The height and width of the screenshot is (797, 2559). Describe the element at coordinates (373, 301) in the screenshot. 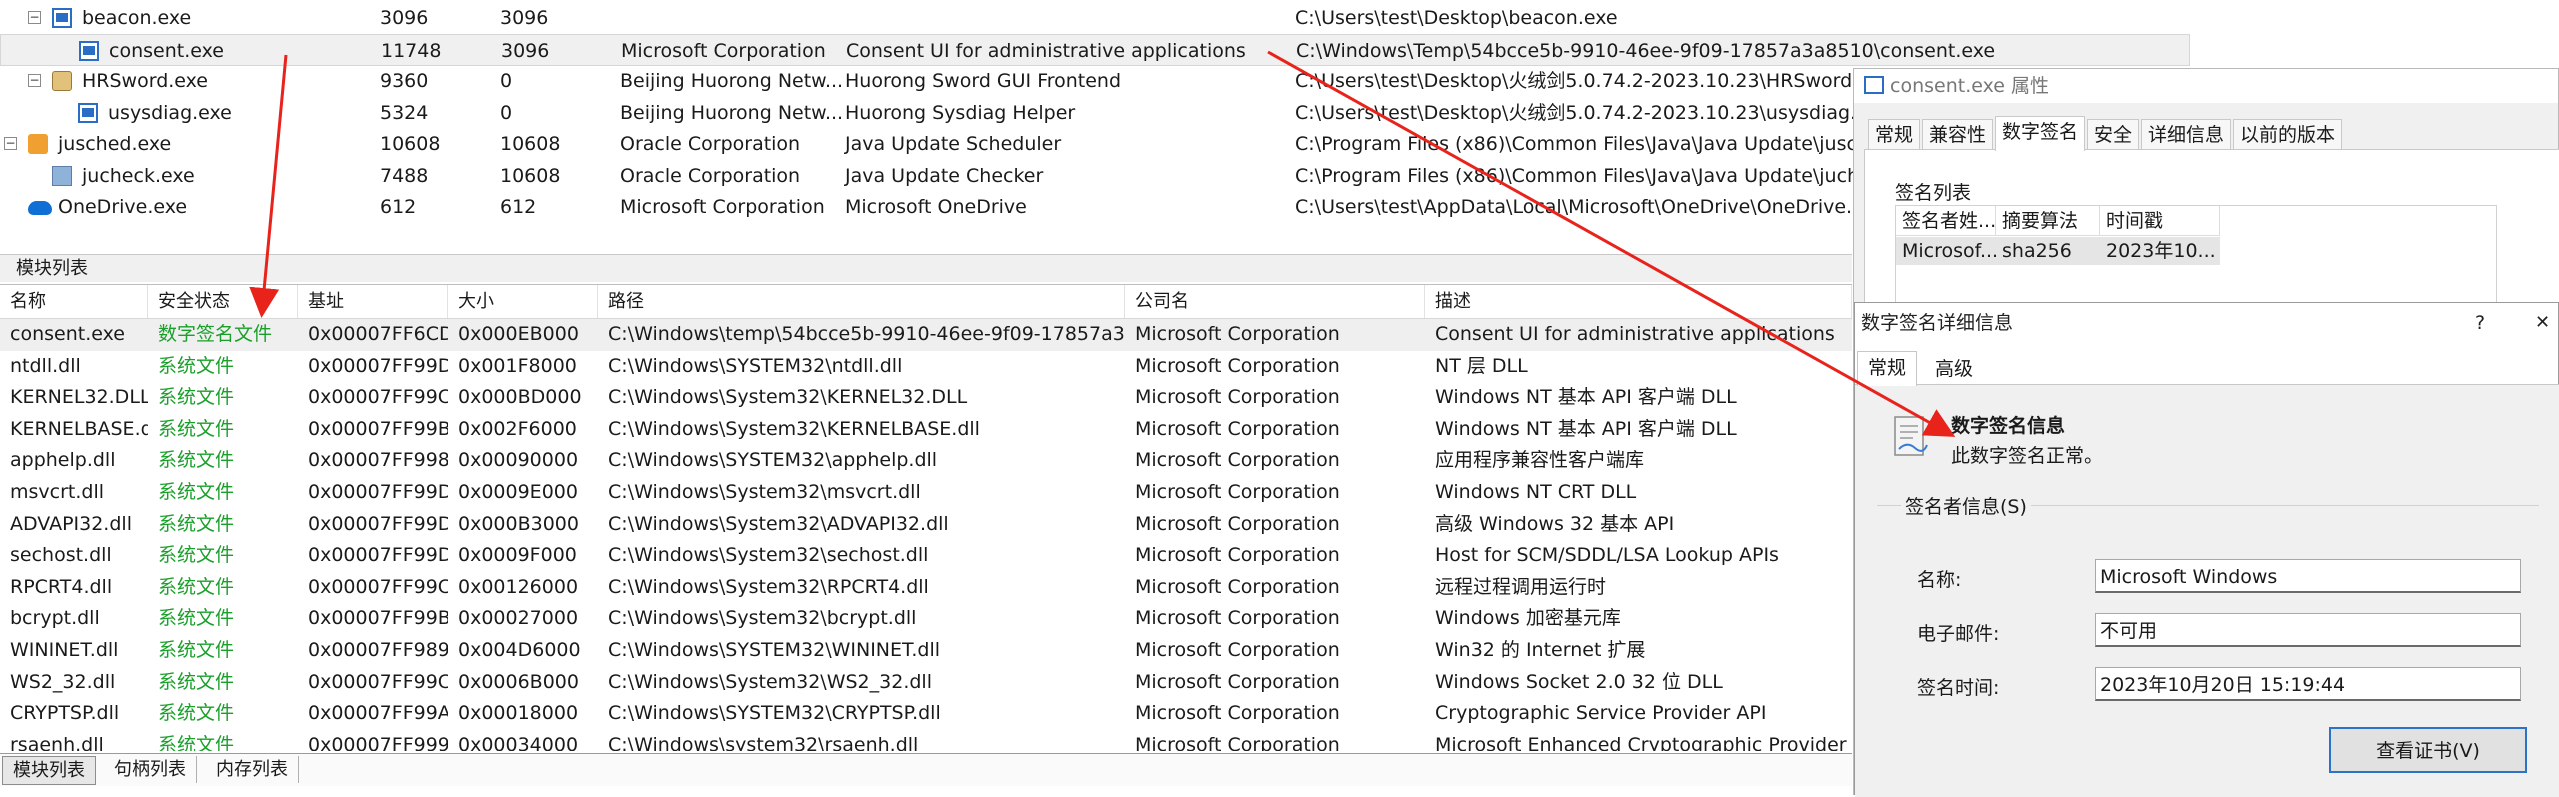

I see `column-header: 基址` at that location.